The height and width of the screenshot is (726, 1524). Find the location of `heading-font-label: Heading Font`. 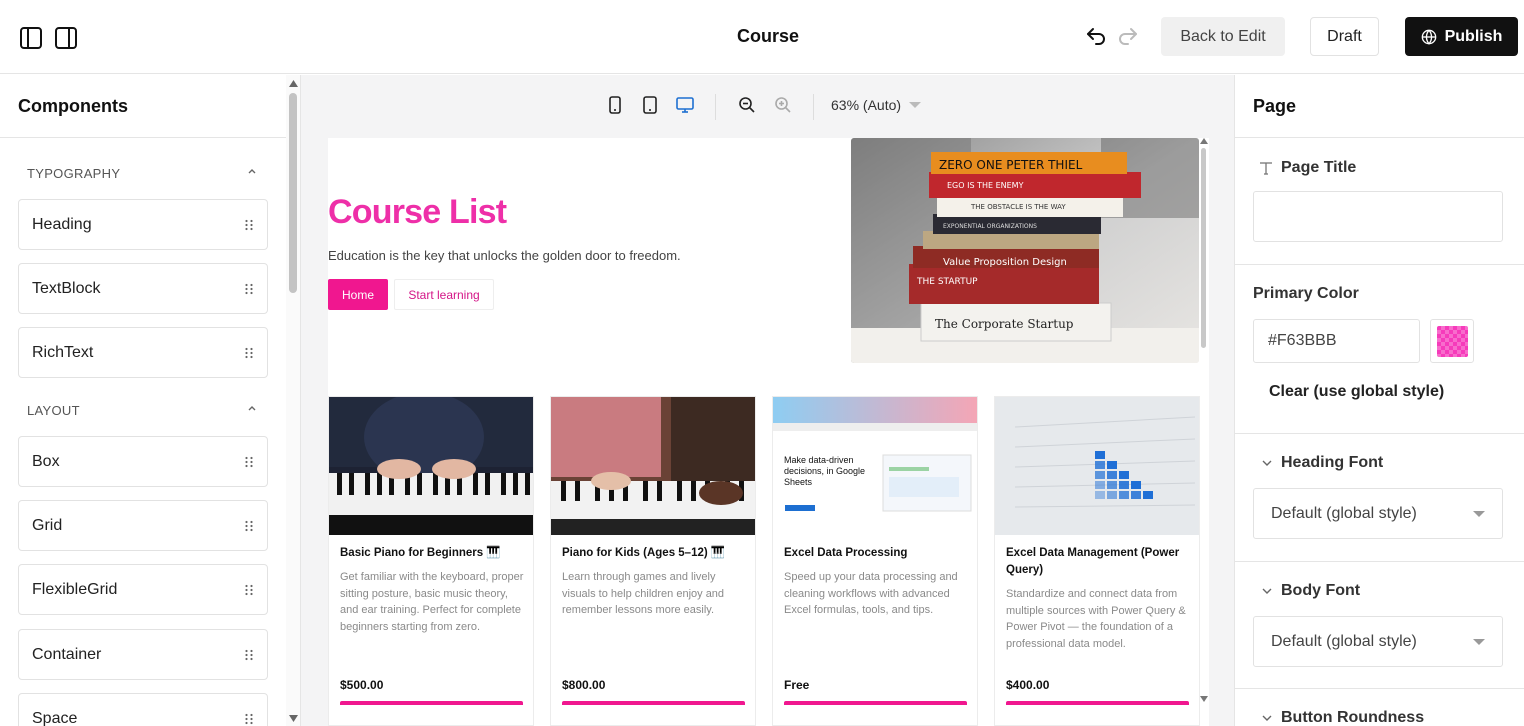

heading-font-label: Heading Font is located at coordinates (1322, 463).